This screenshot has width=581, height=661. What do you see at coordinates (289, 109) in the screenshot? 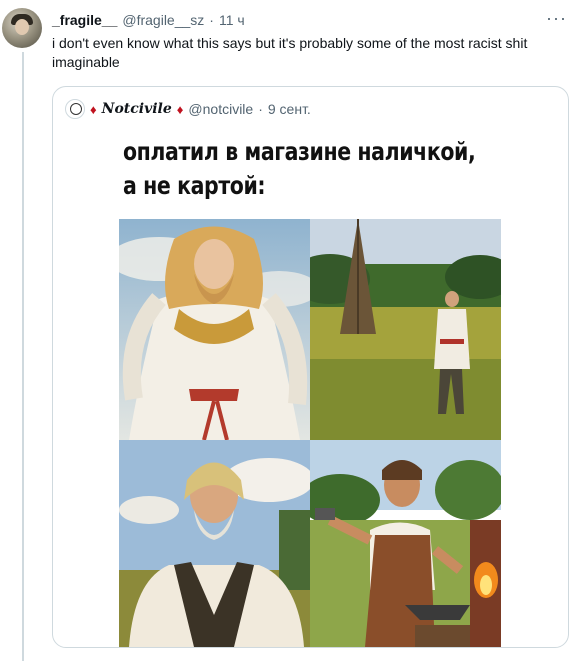
I see `quoted-date: 9 сент.` at bounding box center [289, 109].